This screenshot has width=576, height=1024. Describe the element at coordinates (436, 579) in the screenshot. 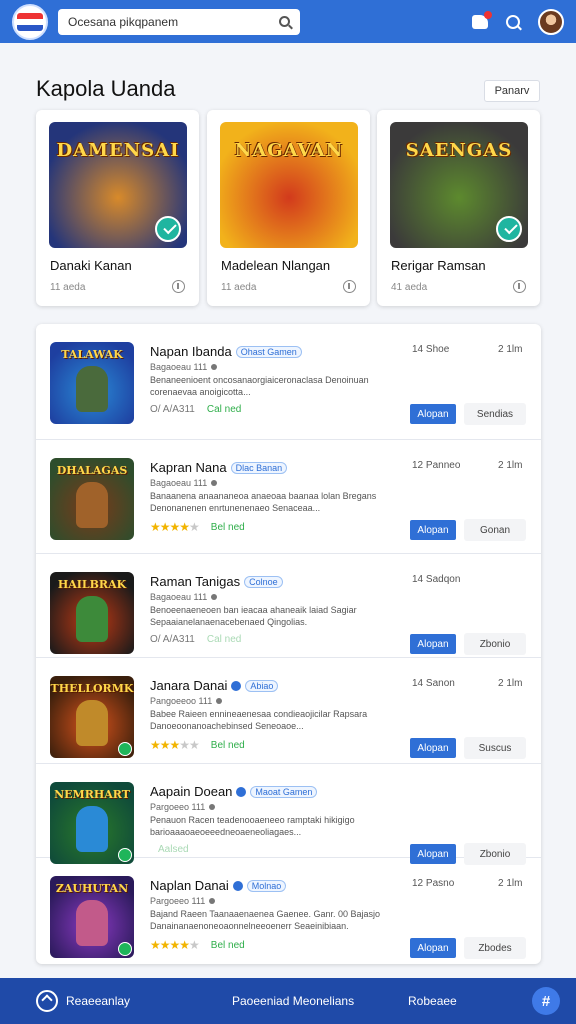

I see `stat-count: 14 Sadqon` at that location.